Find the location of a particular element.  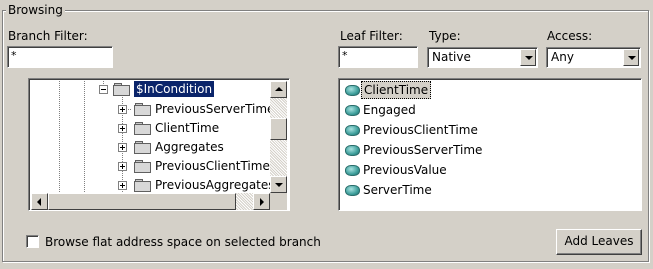

collapse-icon is located at coordinates (103, 89).